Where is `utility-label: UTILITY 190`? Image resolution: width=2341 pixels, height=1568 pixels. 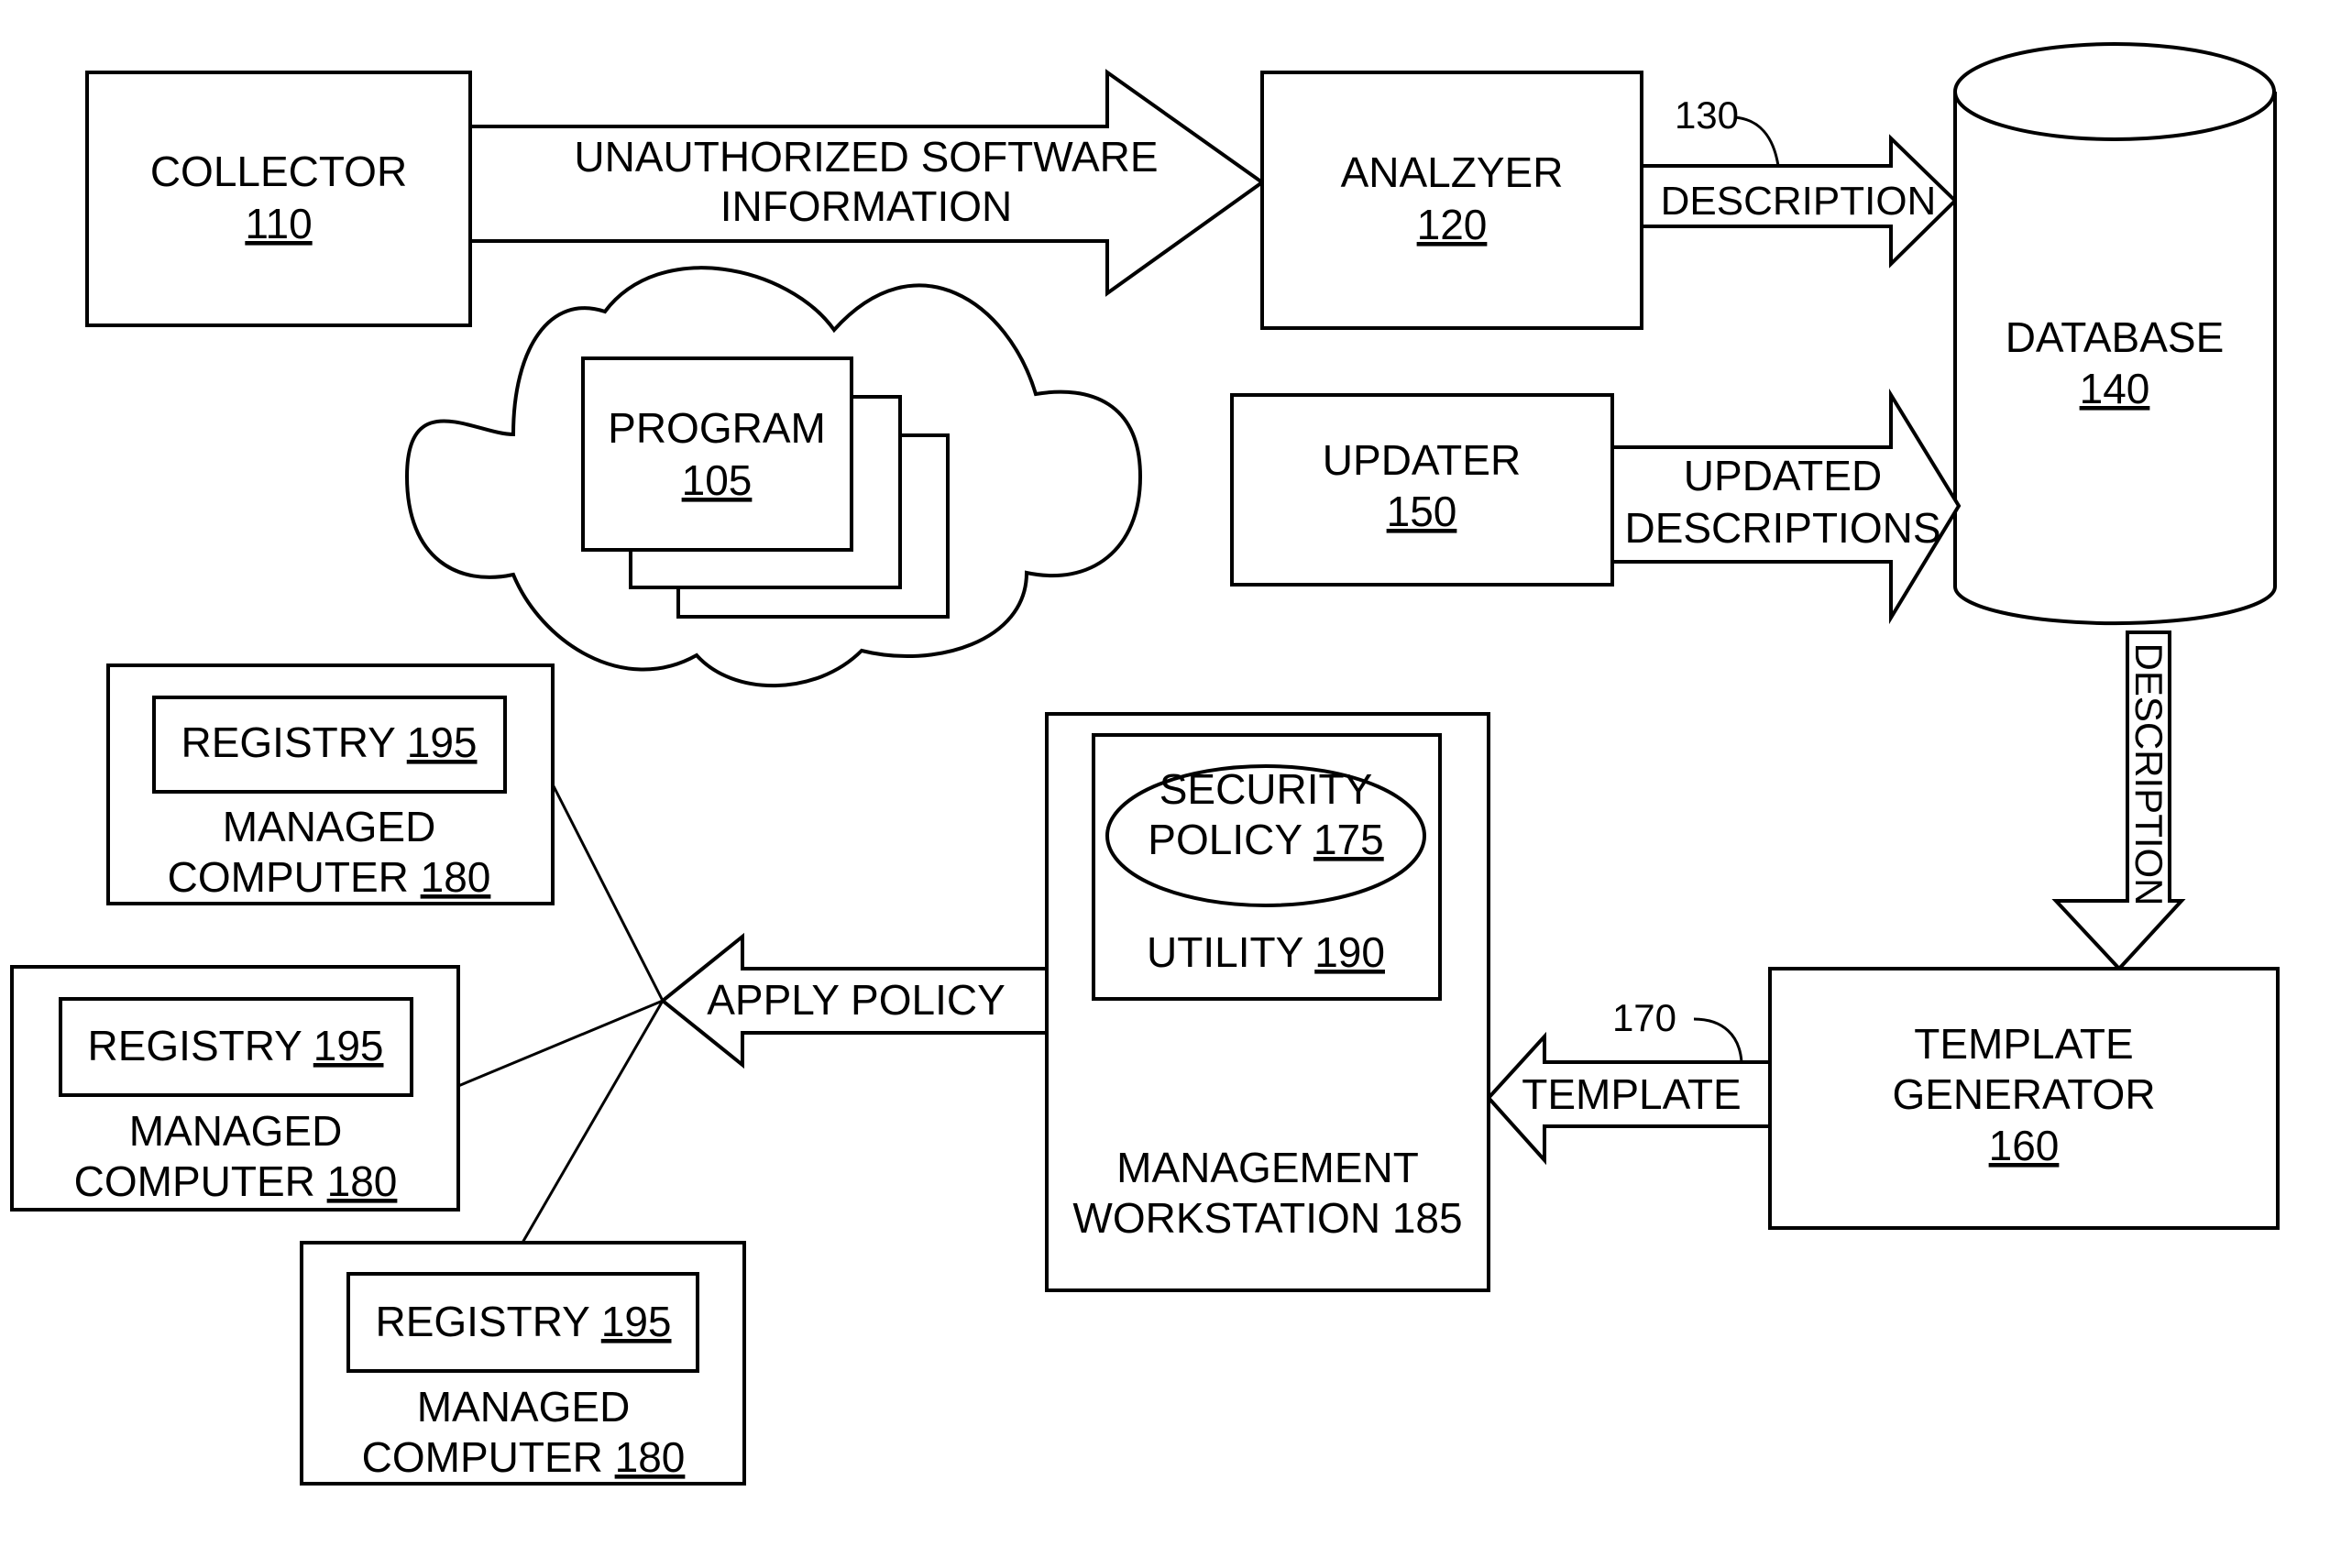 utility-label: UTILITY 190 is located at coordinates (1266, 952).